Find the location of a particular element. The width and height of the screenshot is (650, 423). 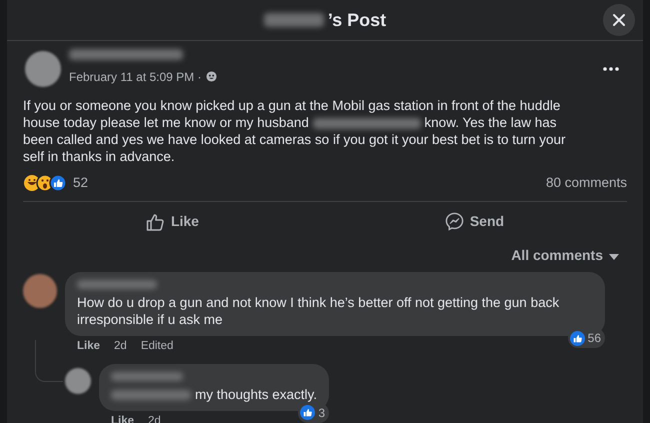

messenger-icon is located at coordinates (454, 222).